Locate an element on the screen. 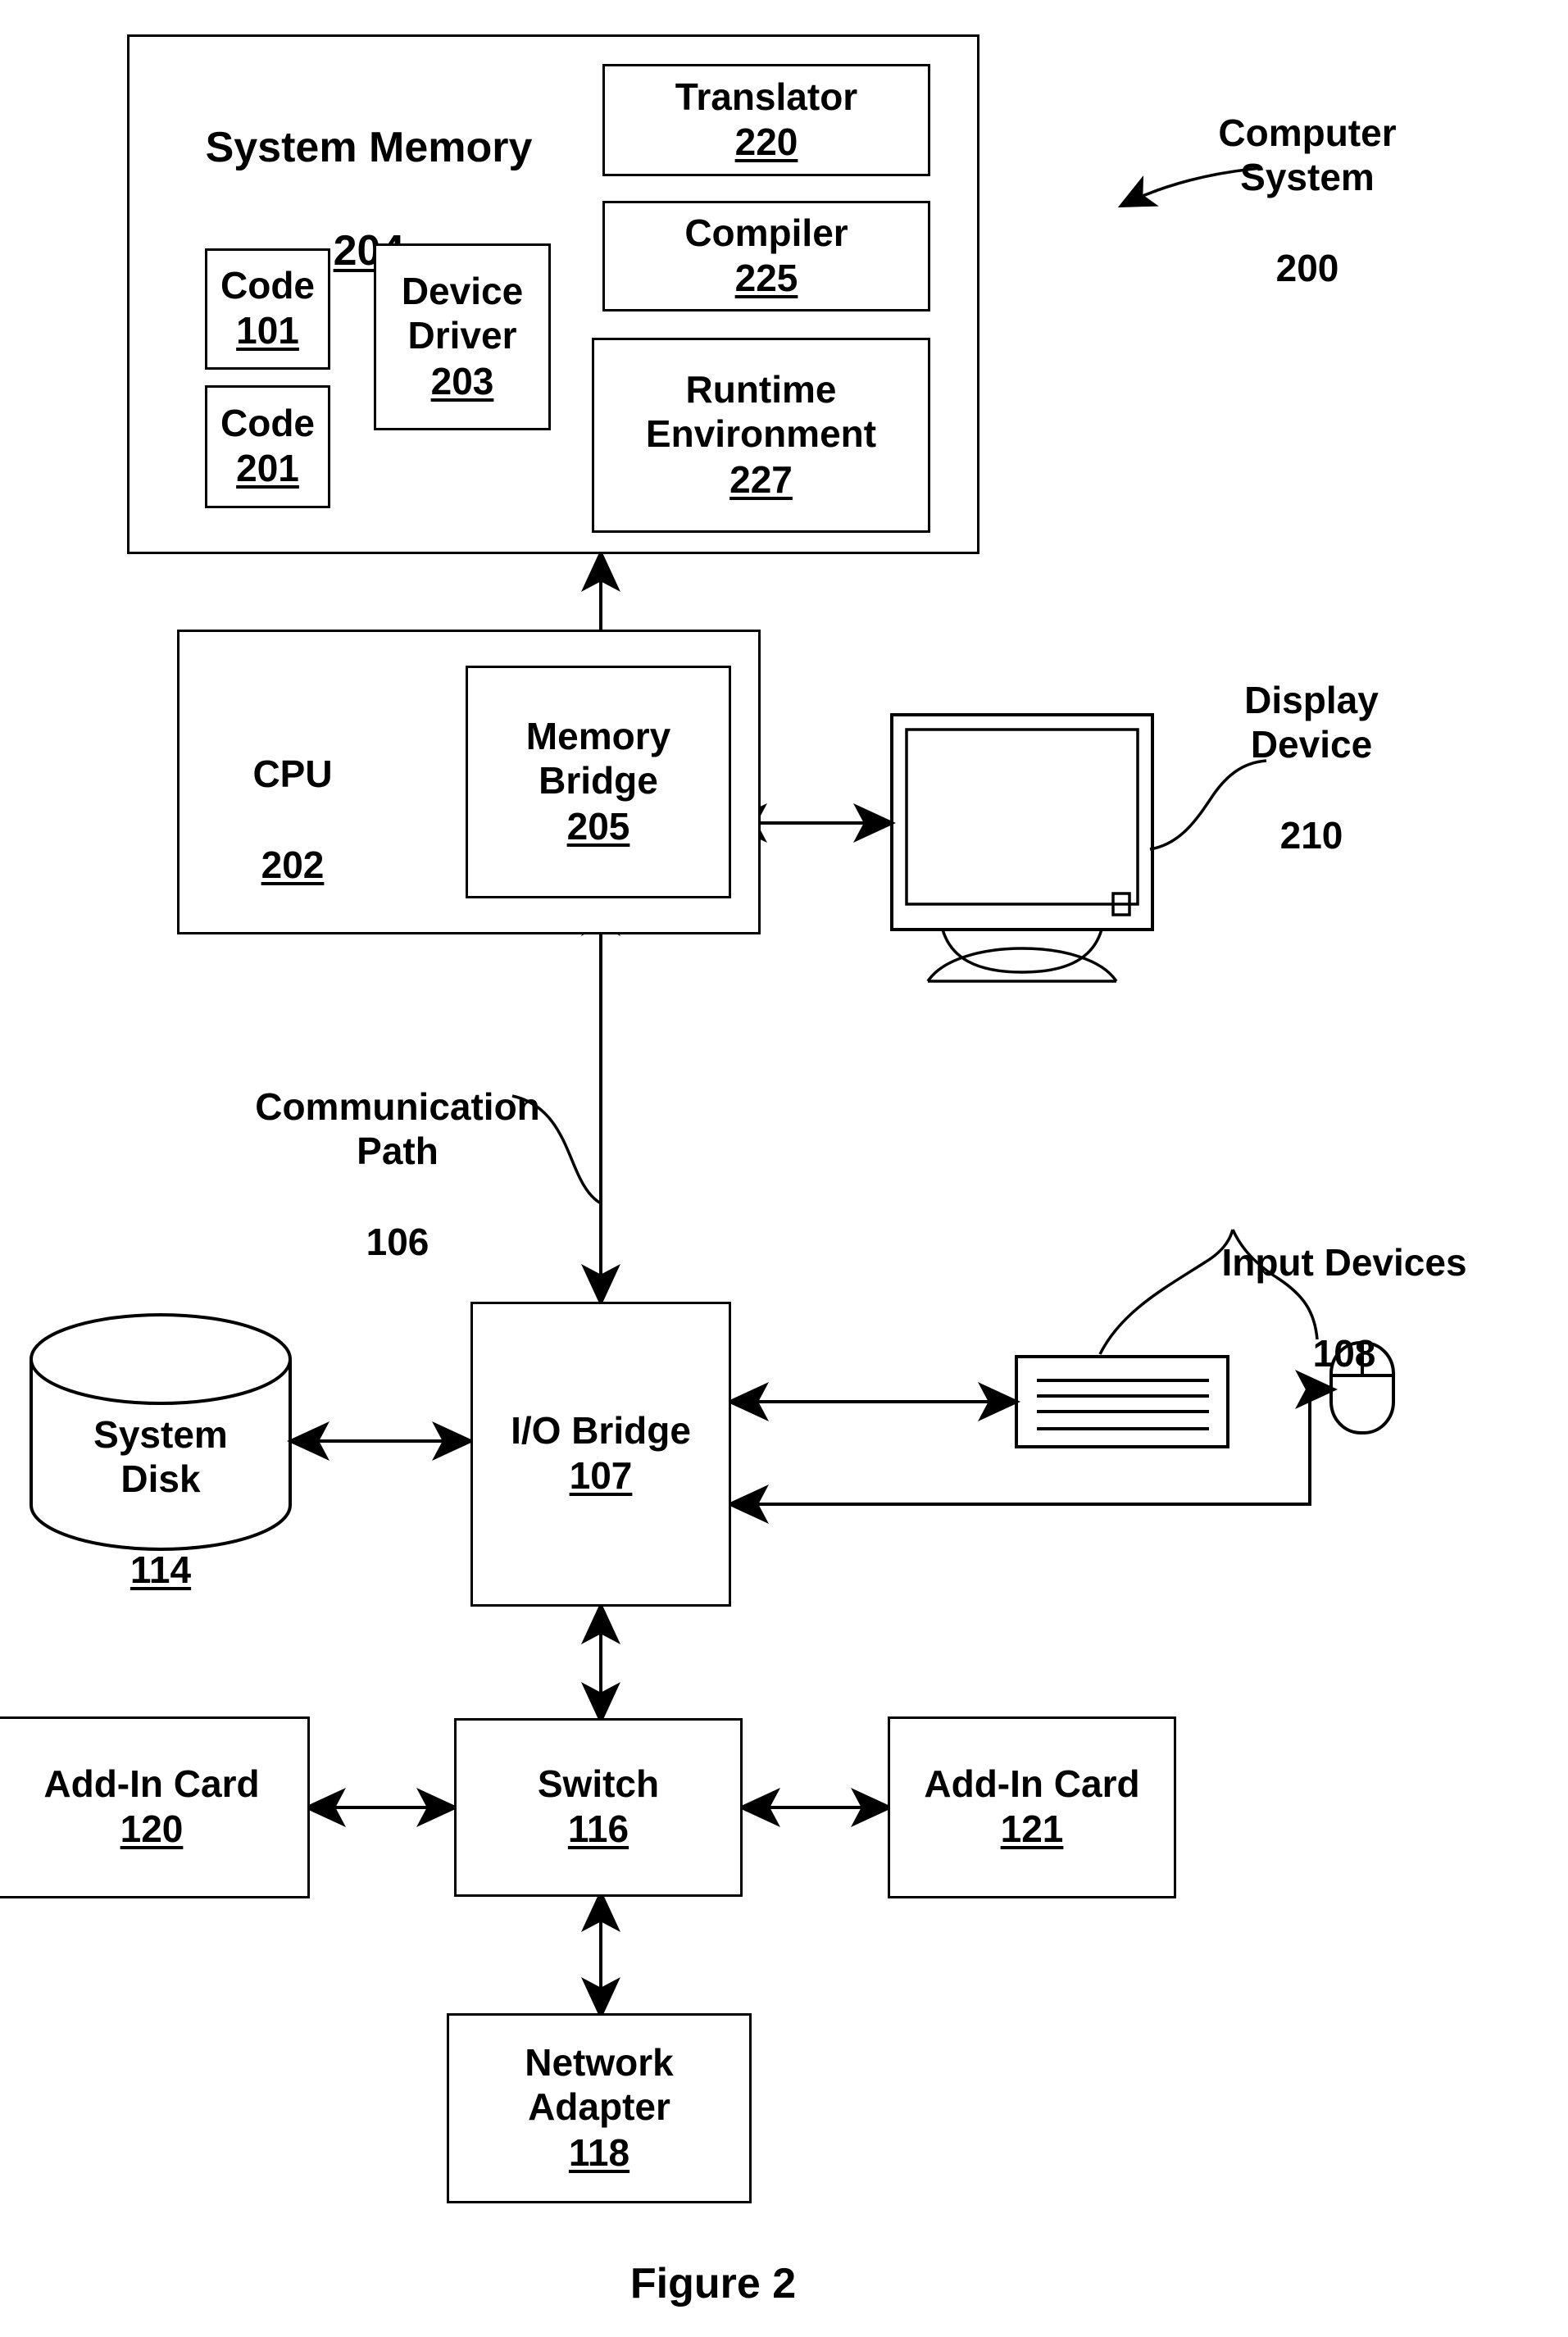 The image size is (1568, 2337). annotation-communication-path: Communication Path 106 is located at coordinates (397, 1176).